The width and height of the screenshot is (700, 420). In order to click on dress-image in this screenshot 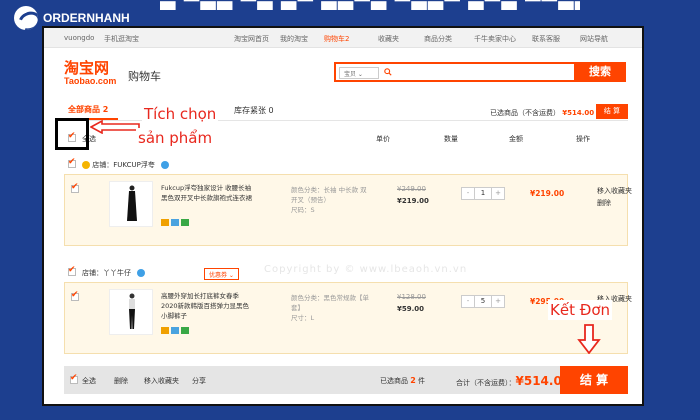, I will do `click(132, 203)`.